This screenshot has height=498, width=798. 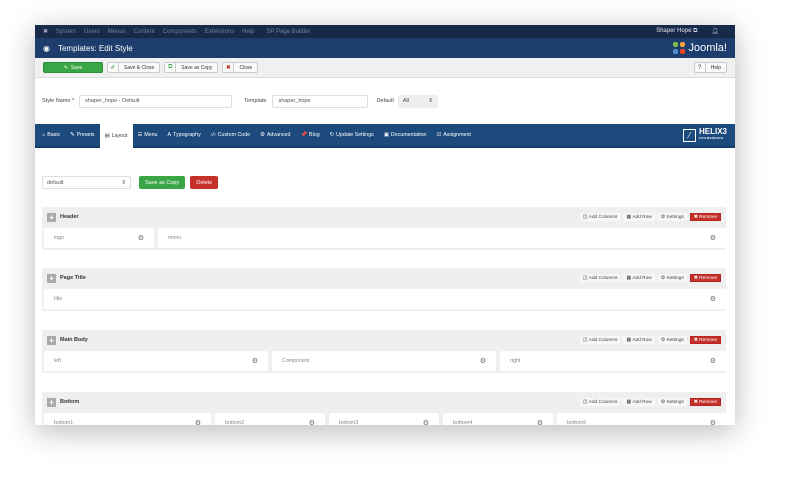 I want to click on layout-column: bottom5 ⚙, so click(x=641, y=419).